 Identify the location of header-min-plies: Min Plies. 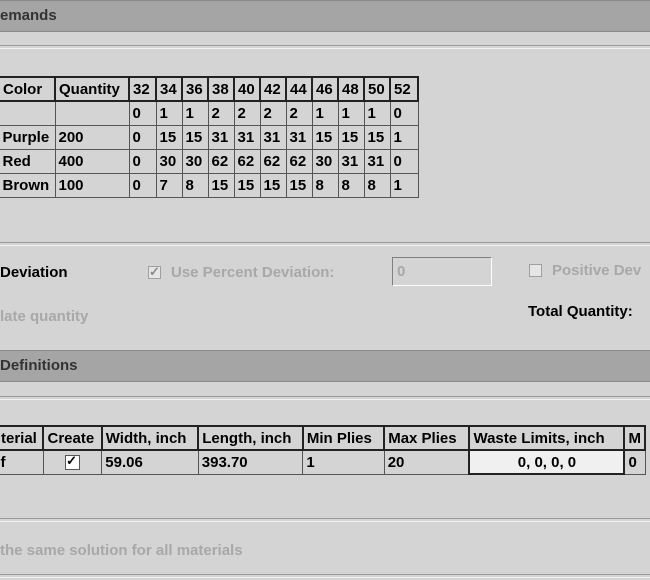
(343, 438).